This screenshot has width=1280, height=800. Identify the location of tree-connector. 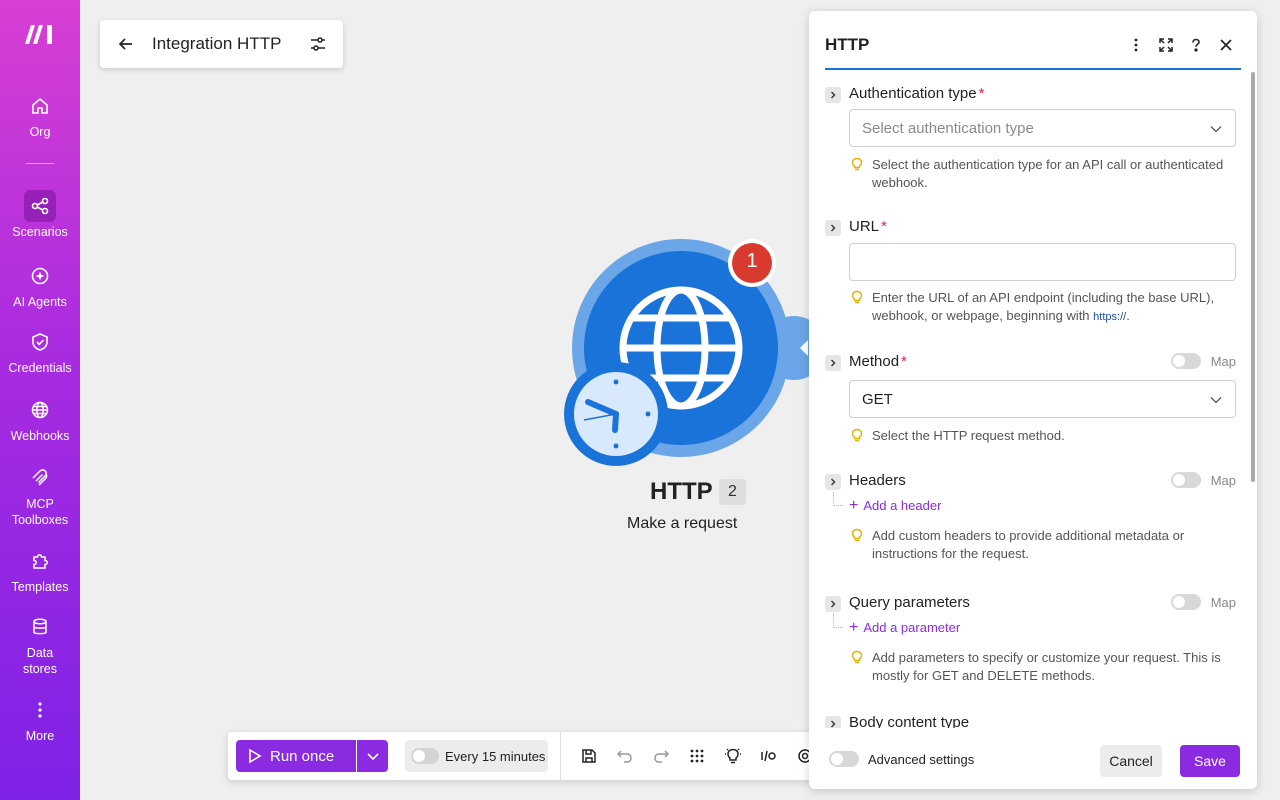
(838, 621).